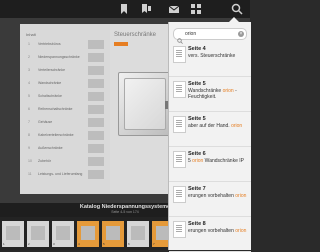  I want to click on search-input, so click(210, 34).